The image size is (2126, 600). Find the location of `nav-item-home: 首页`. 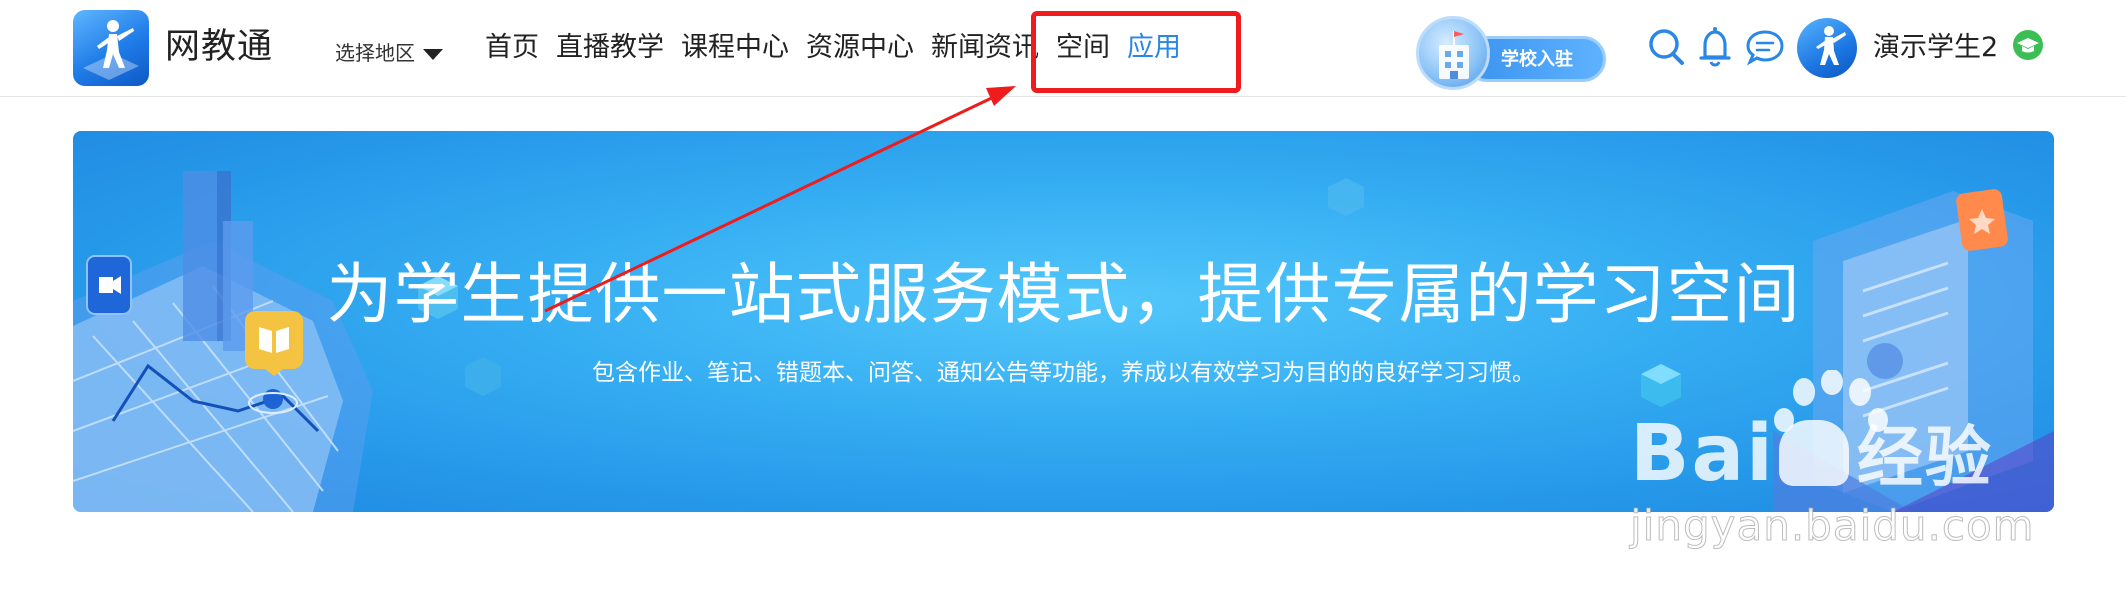

nav-item-home: 首页 is located at coordinates (512, 48).